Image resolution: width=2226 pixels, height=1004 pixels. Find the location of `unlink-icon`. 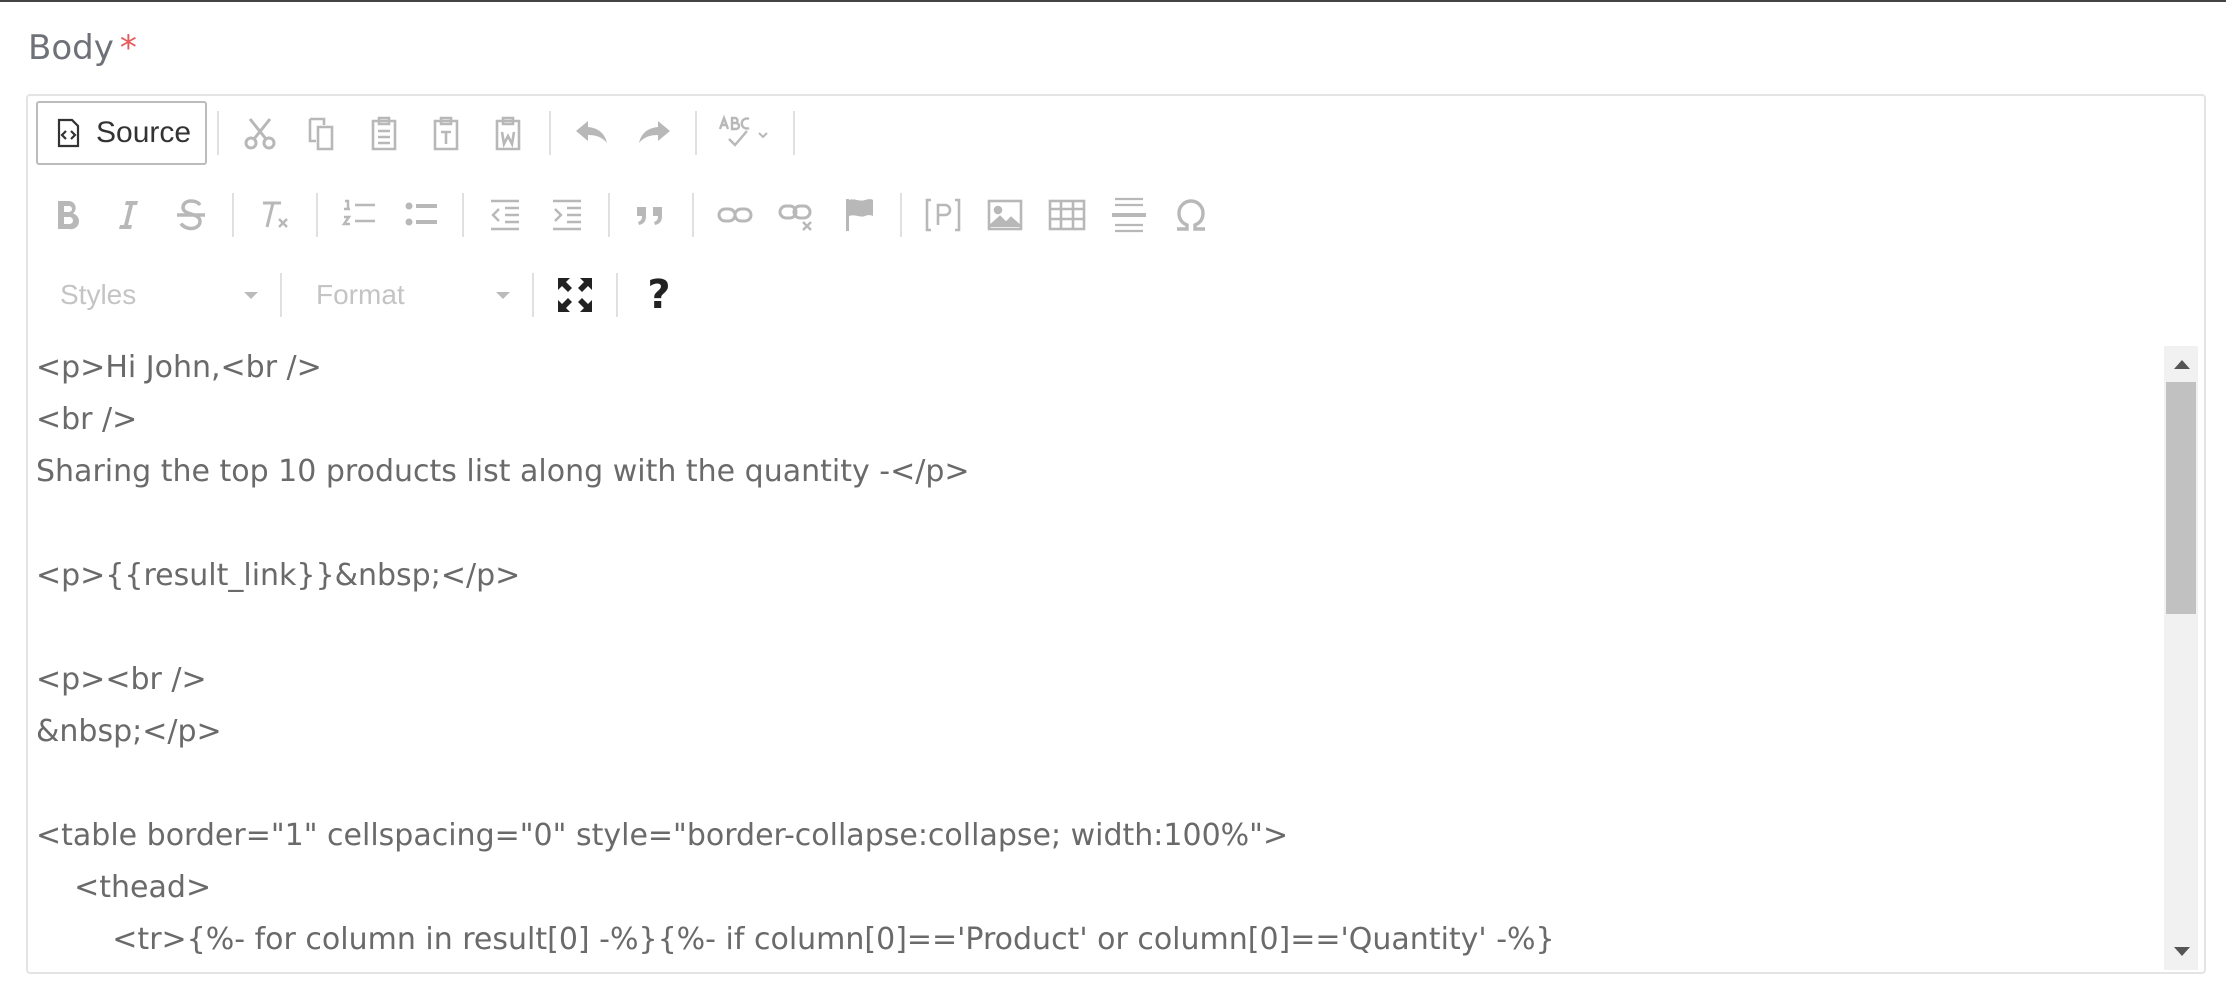

unlink-icon is located at coordinates (795, 217).